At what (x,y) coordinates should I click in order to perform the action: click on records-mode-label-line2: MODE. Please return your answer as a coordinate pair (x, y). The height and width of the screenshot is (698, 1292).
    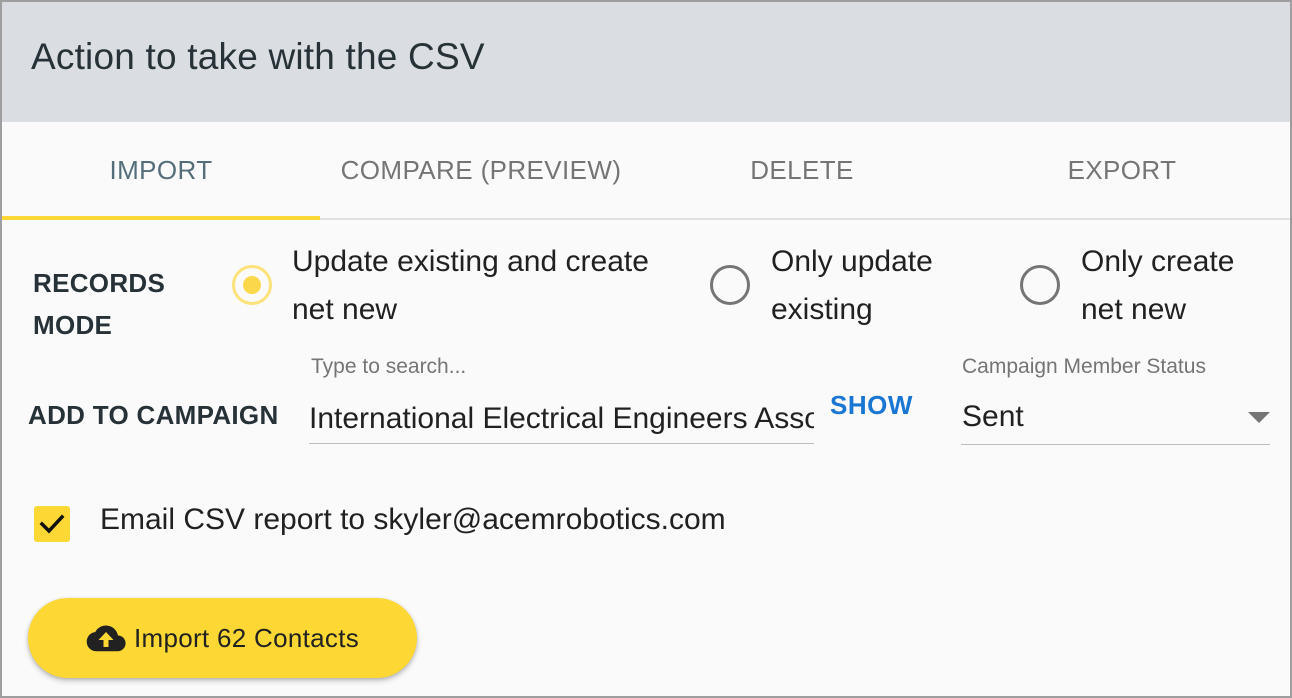
    Looking at the image, I should click on (73, 325).